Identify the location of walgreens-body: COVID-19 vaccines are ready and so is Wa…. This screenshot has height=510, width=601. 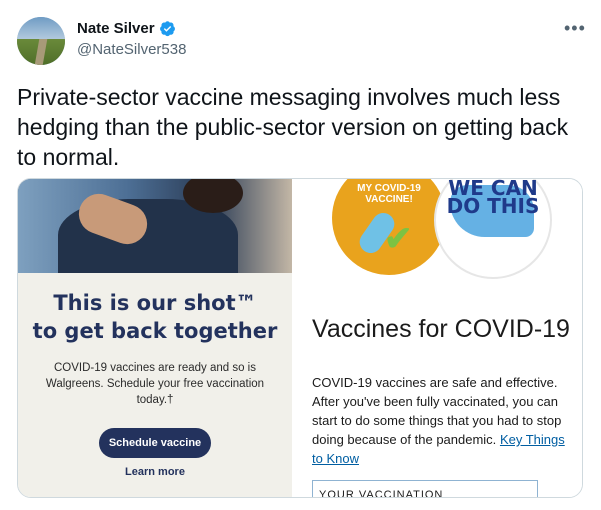
(155, 384).